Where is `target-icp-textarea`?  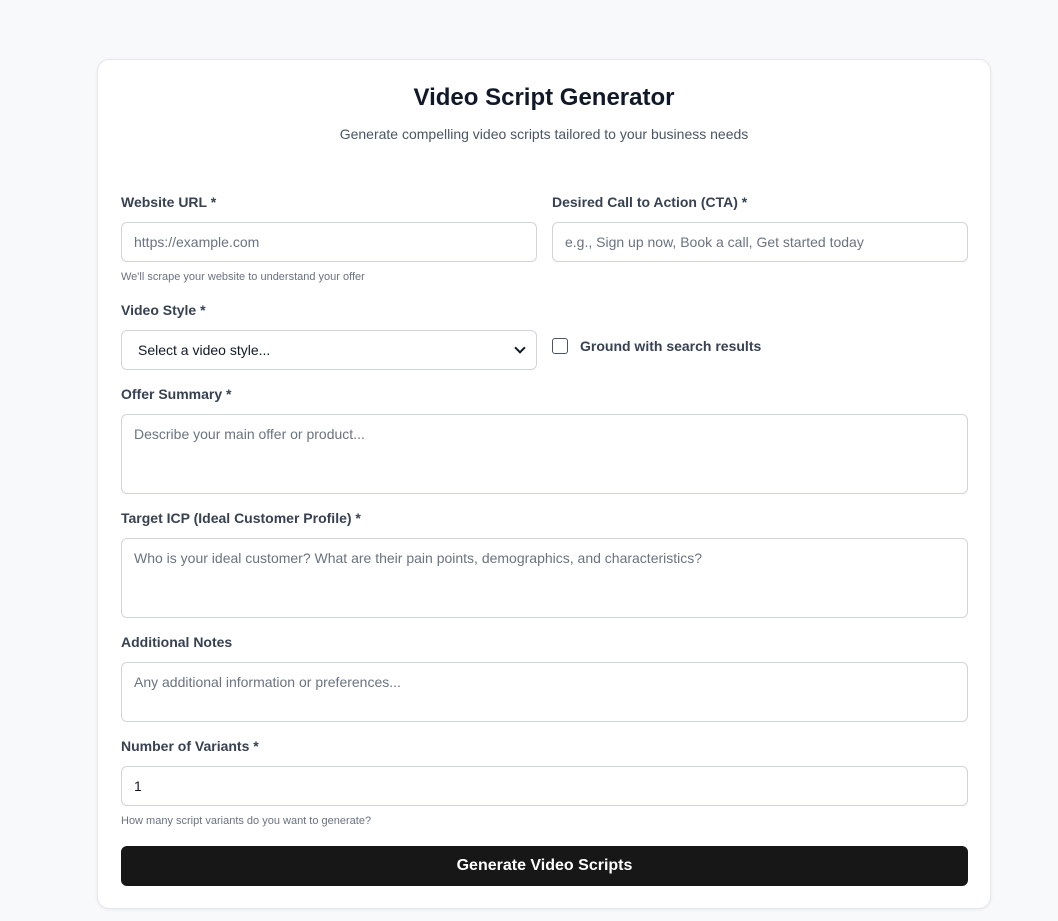 target-icp-textarea is located at coordinates (544, 578).